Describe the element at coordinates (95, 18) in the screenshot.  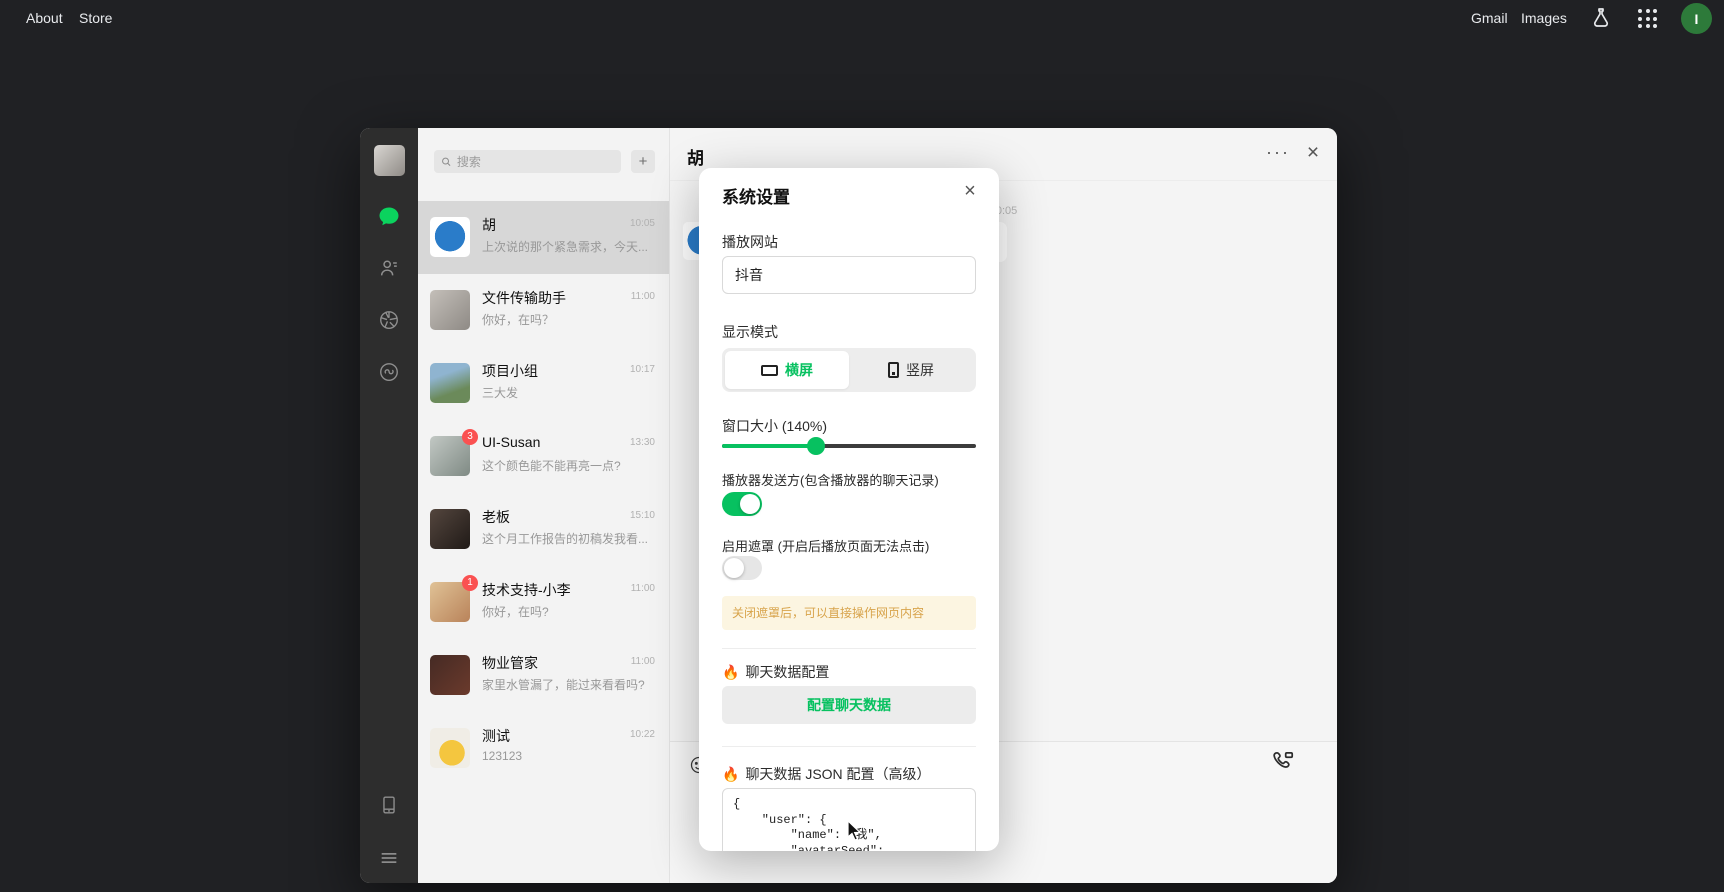
I see `store-link: Store` at that location.